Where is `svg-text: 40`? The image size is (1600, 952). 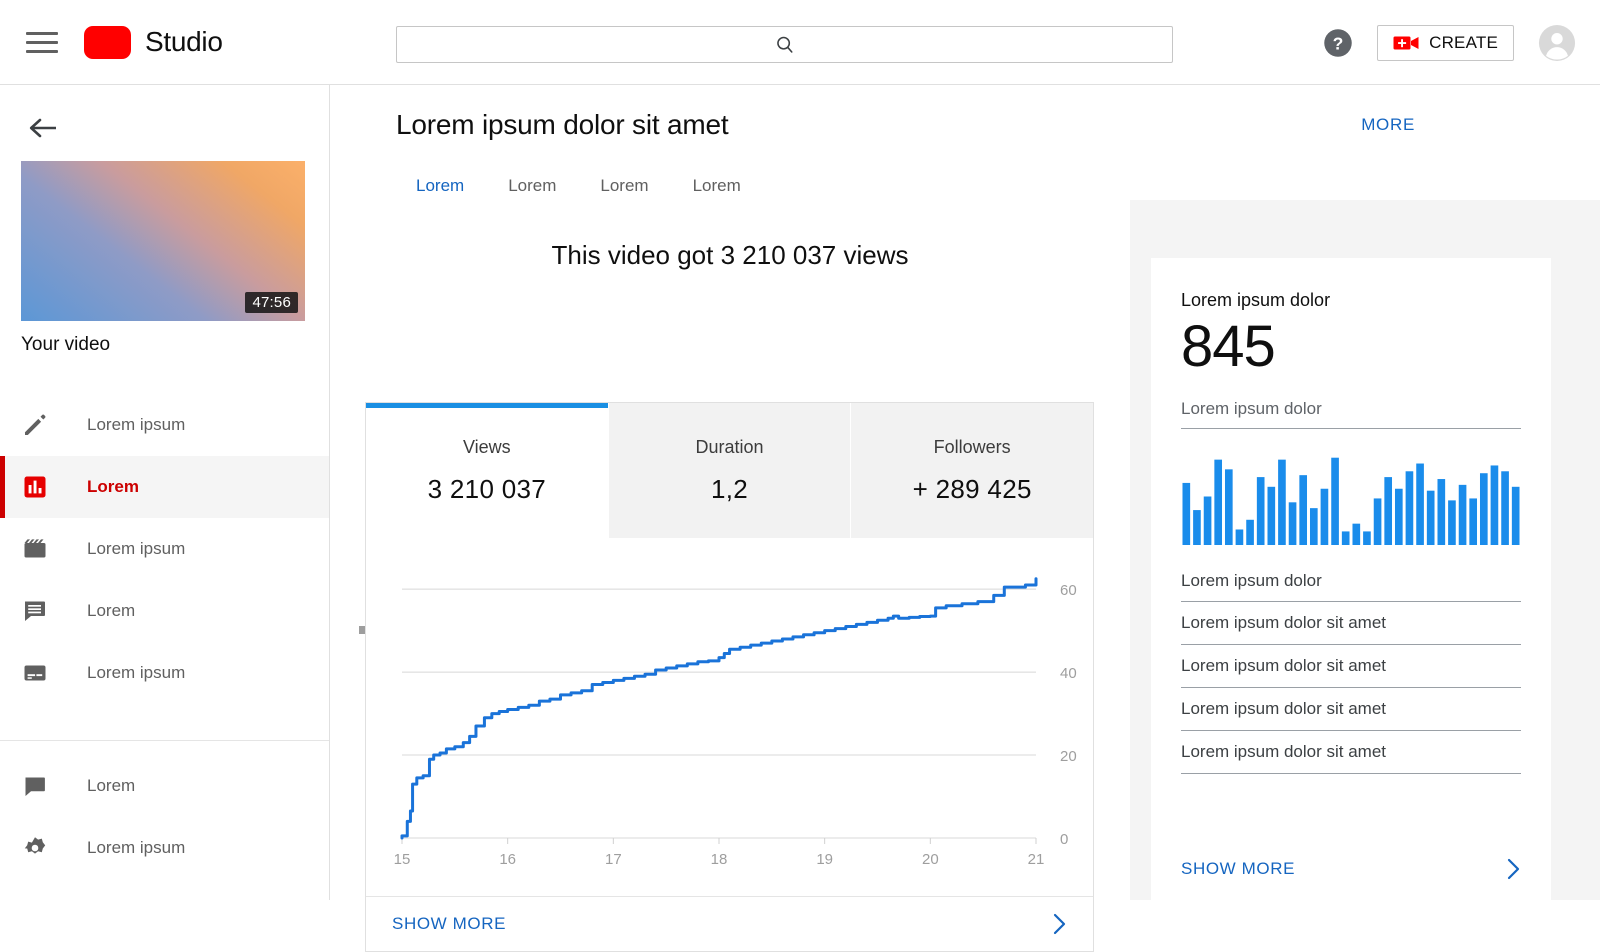 svg-text: 40 is located at coordinates (1068, 673).